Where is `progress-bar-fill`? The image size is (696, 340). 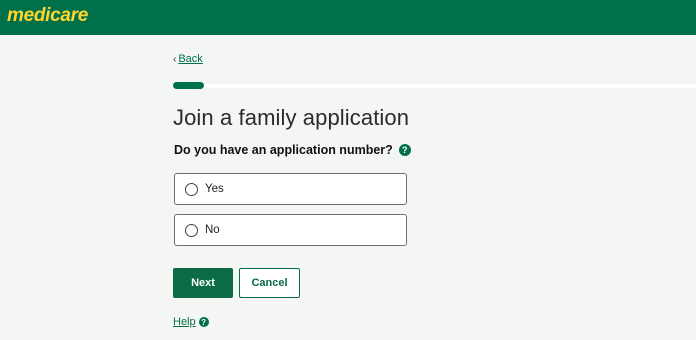 progress-bar-fill is located at coordinates (188, 85).